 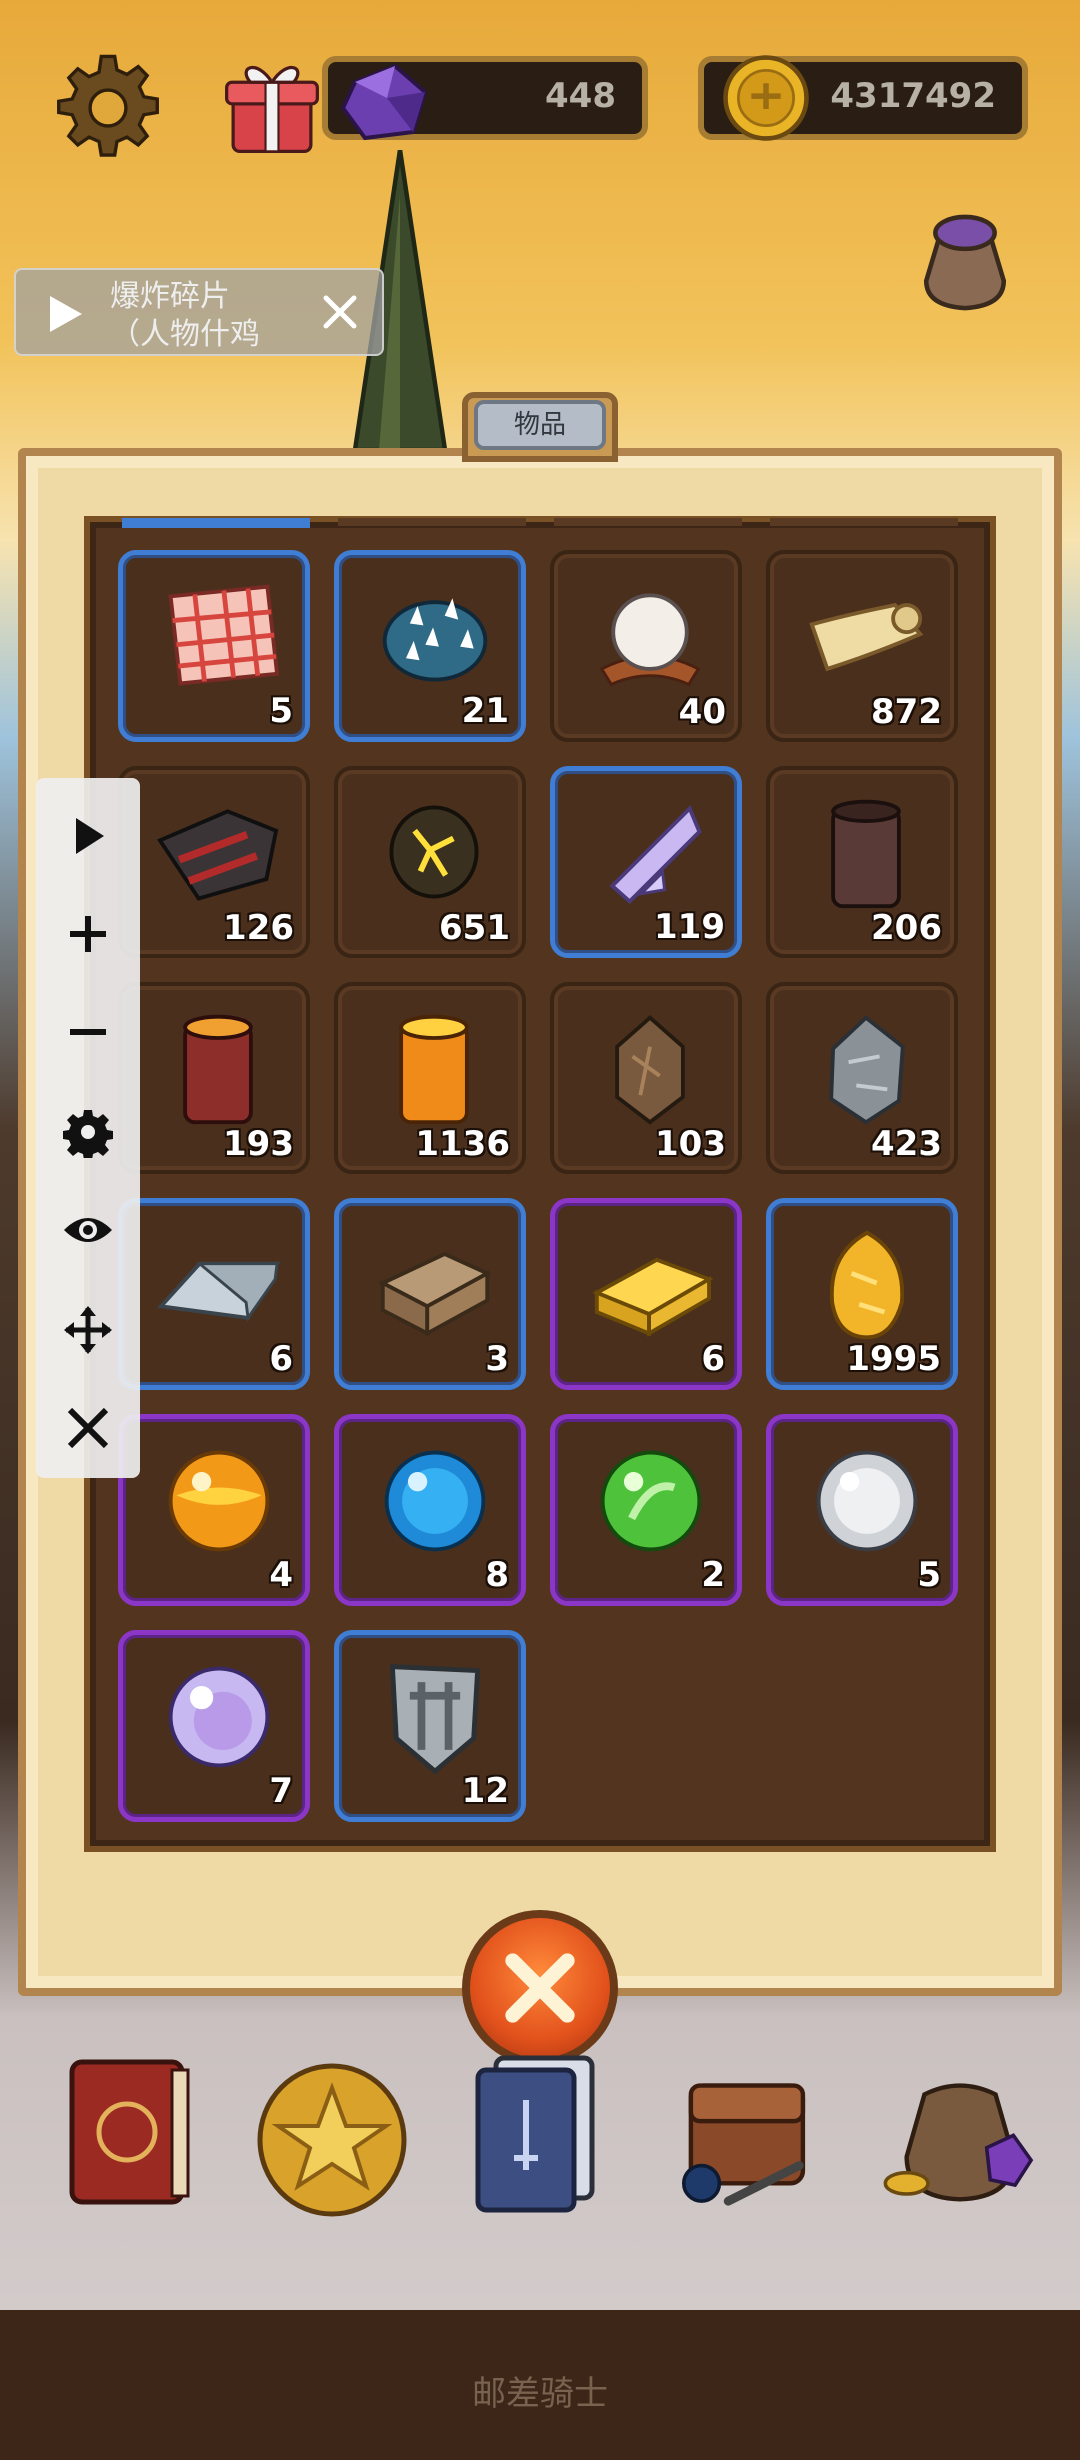 I want to click on inventory-slot: 126, so click(x=214, y=862).